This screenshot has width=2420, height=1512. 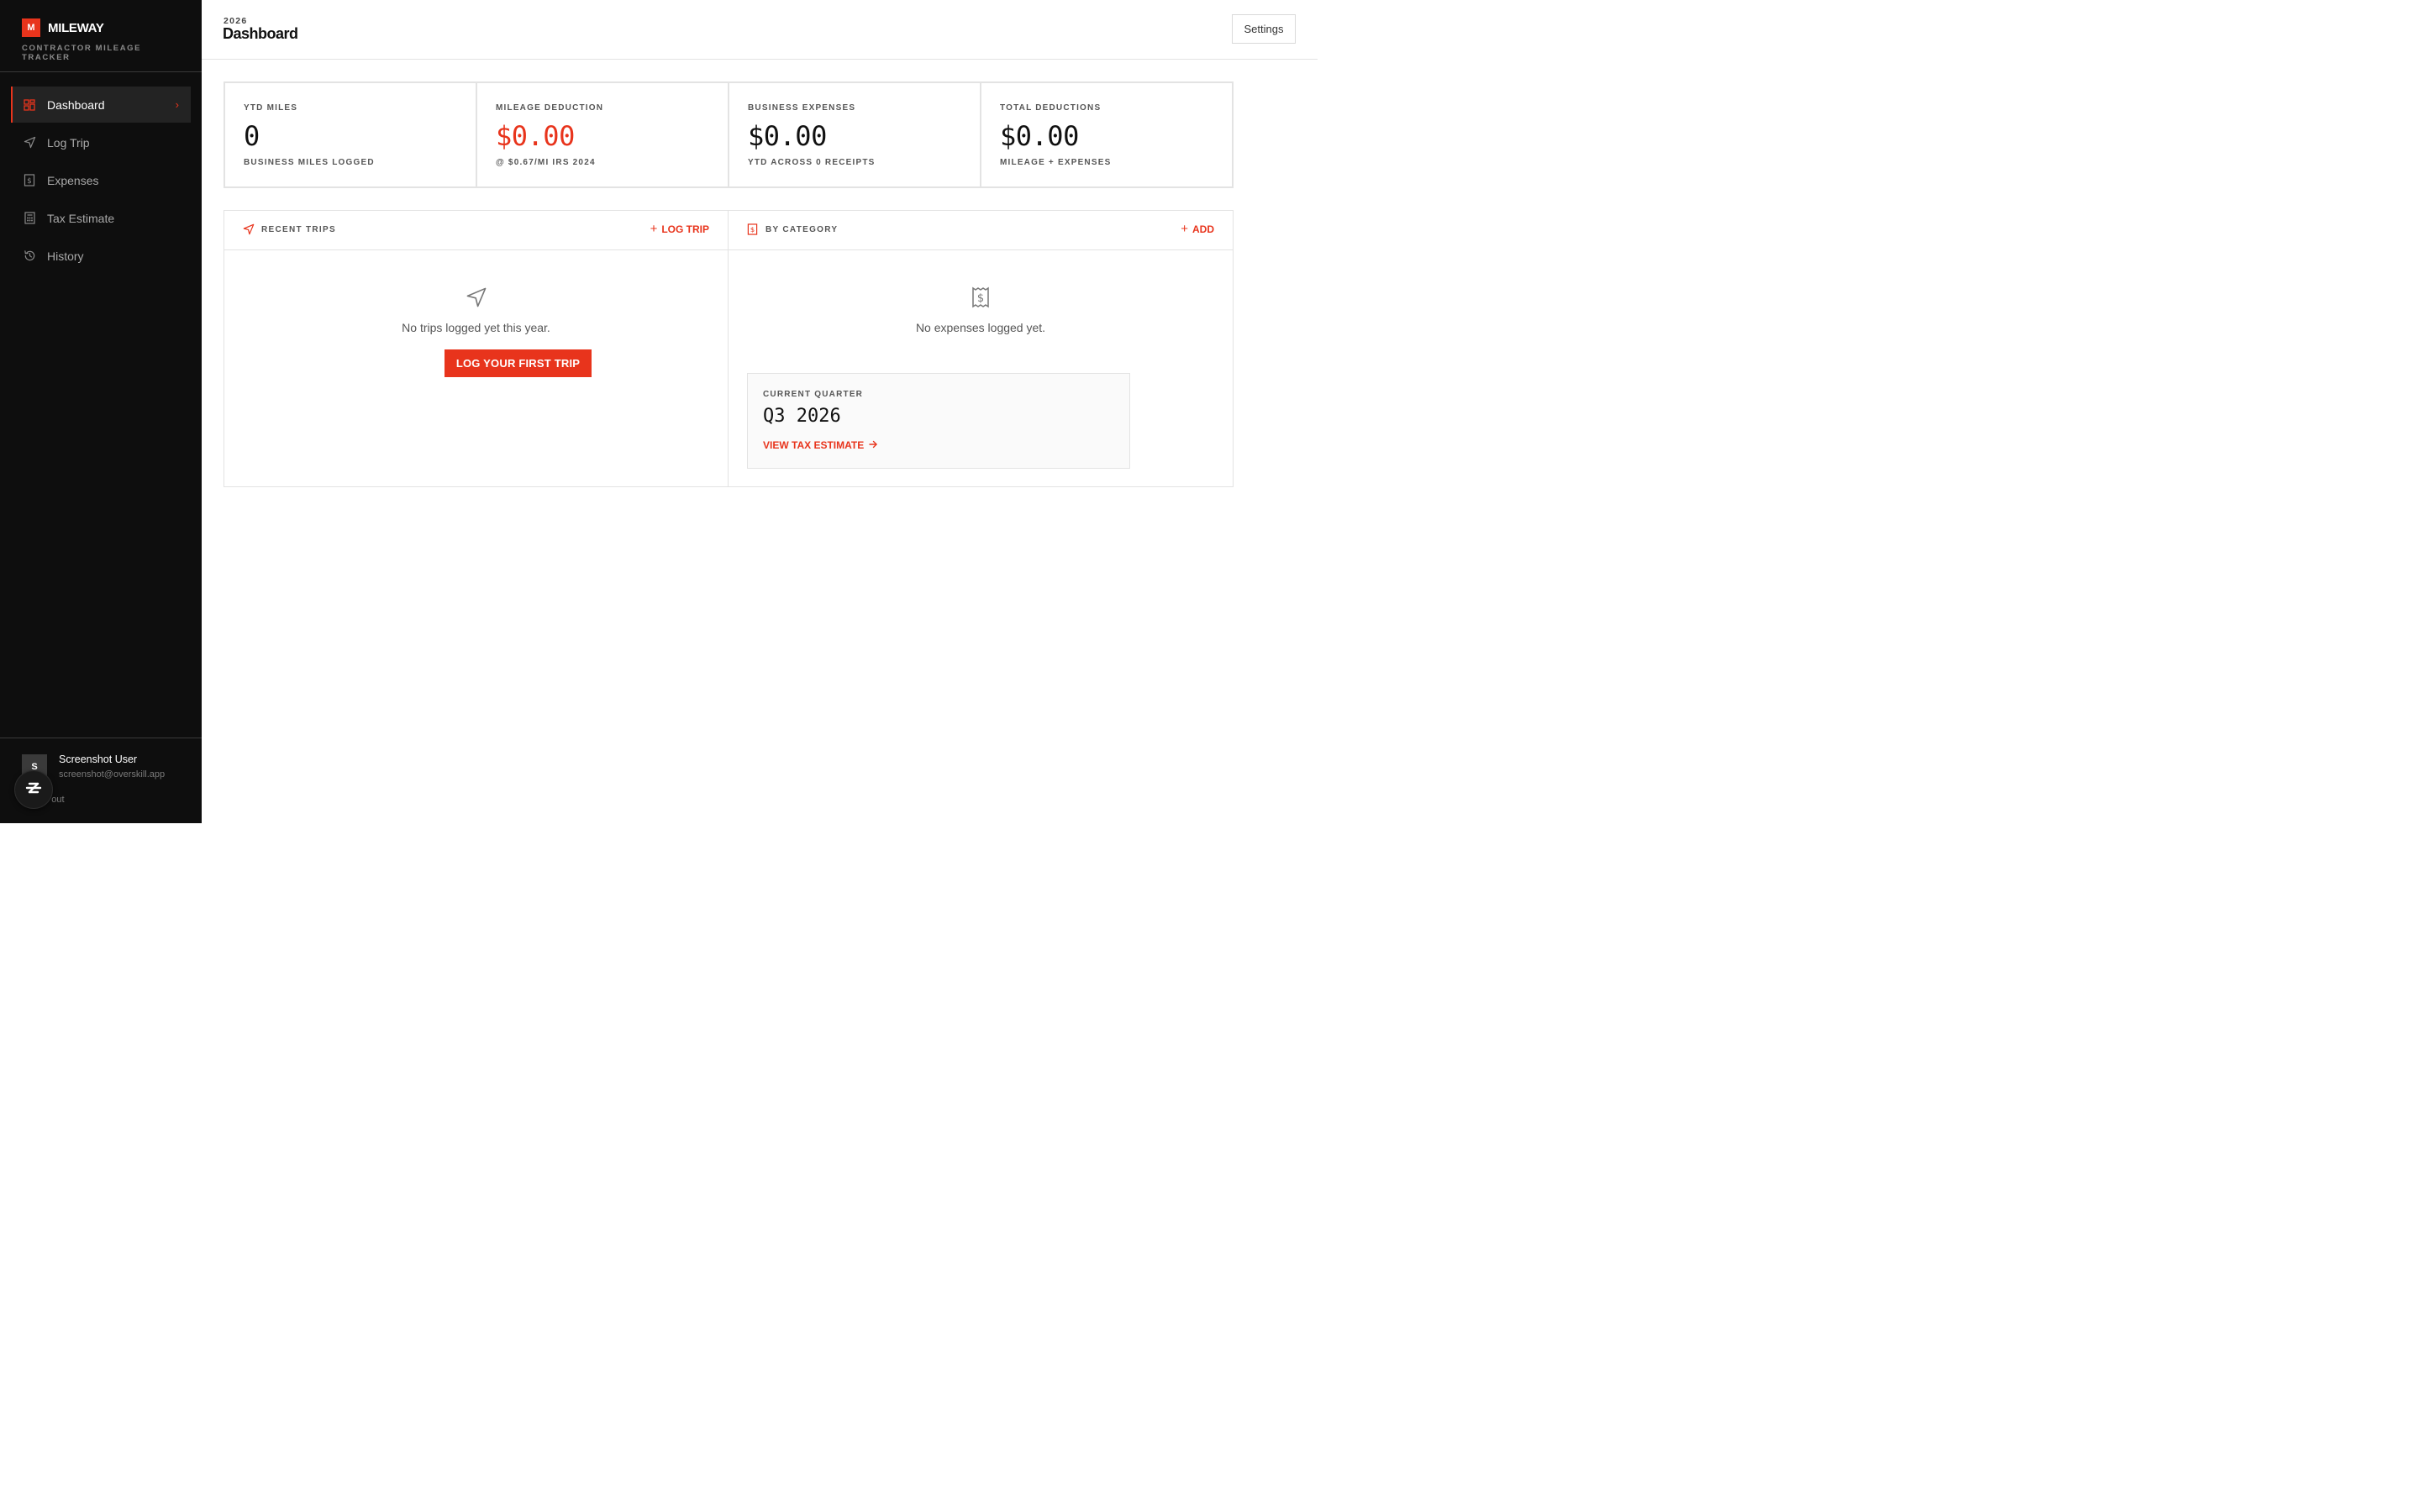 What do you see at coordinates (113, 774) in the screenshot?
I see `user-email: screenshot@overskill.app` at bounding box center [113, 774].